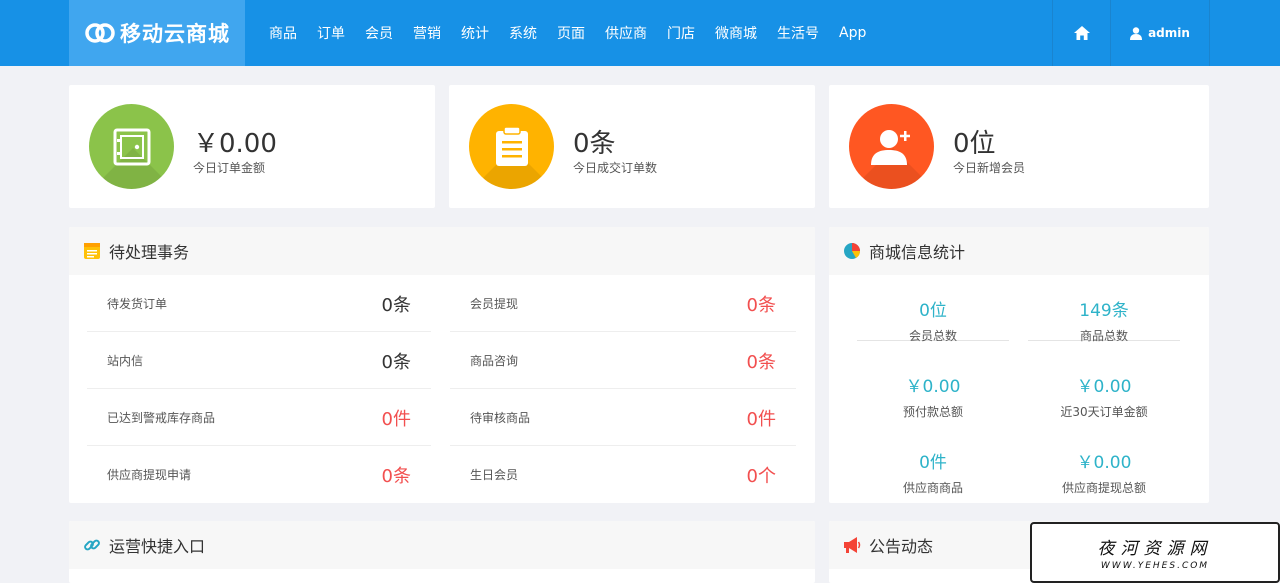 The width and height of the screenshot is (1280, 583). What do you see at coordinates (283, 33) in the screenshot?
I see `nav-item-goods: 商品` at bounding box center [283, 33].